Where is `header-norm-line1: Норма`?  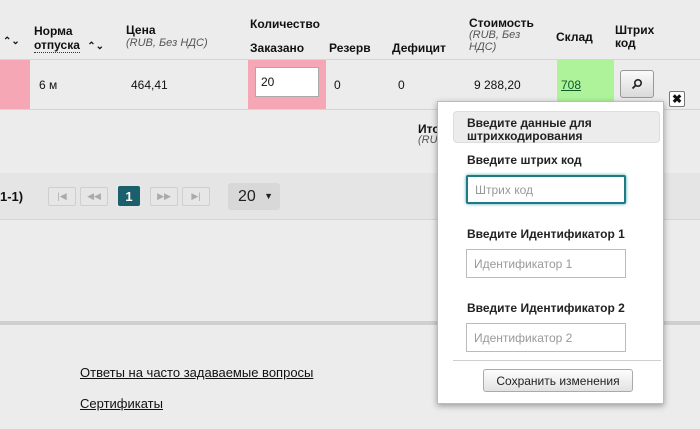
header-norm-line1: Норма is located at coordinates (53, 31).